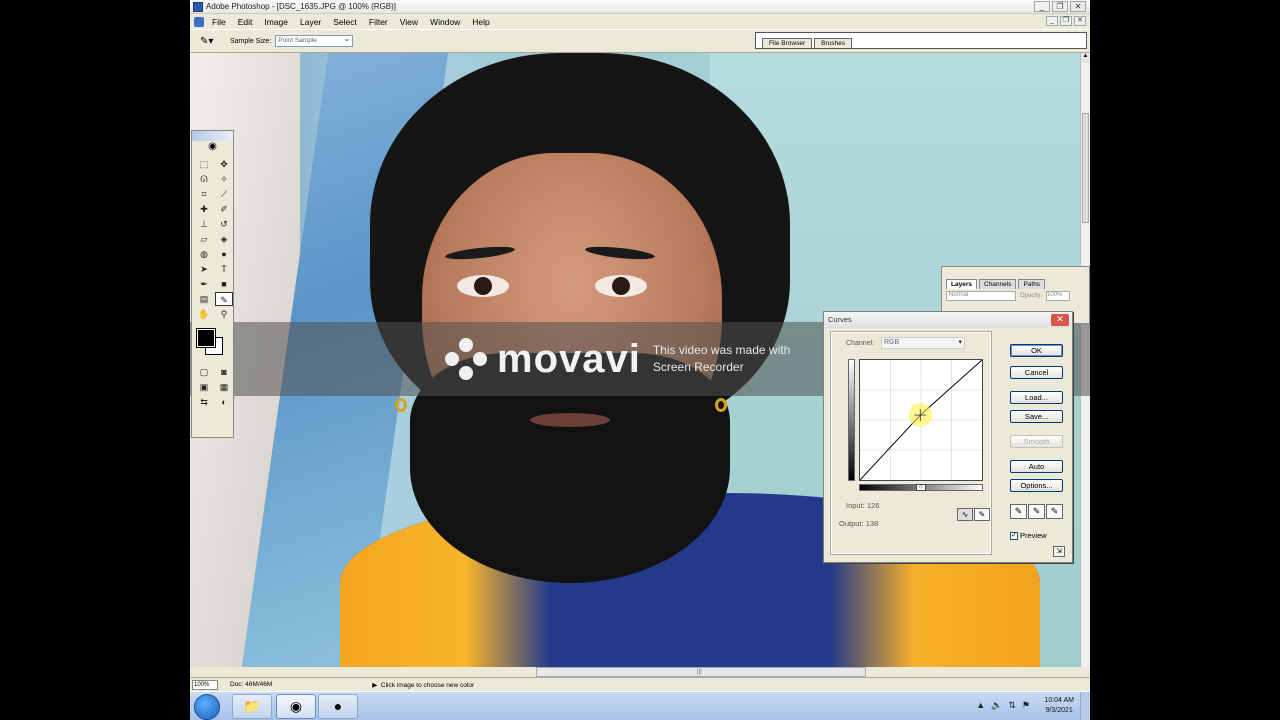  I want to click on smooth-button: Smooth, so click(1036, 441).